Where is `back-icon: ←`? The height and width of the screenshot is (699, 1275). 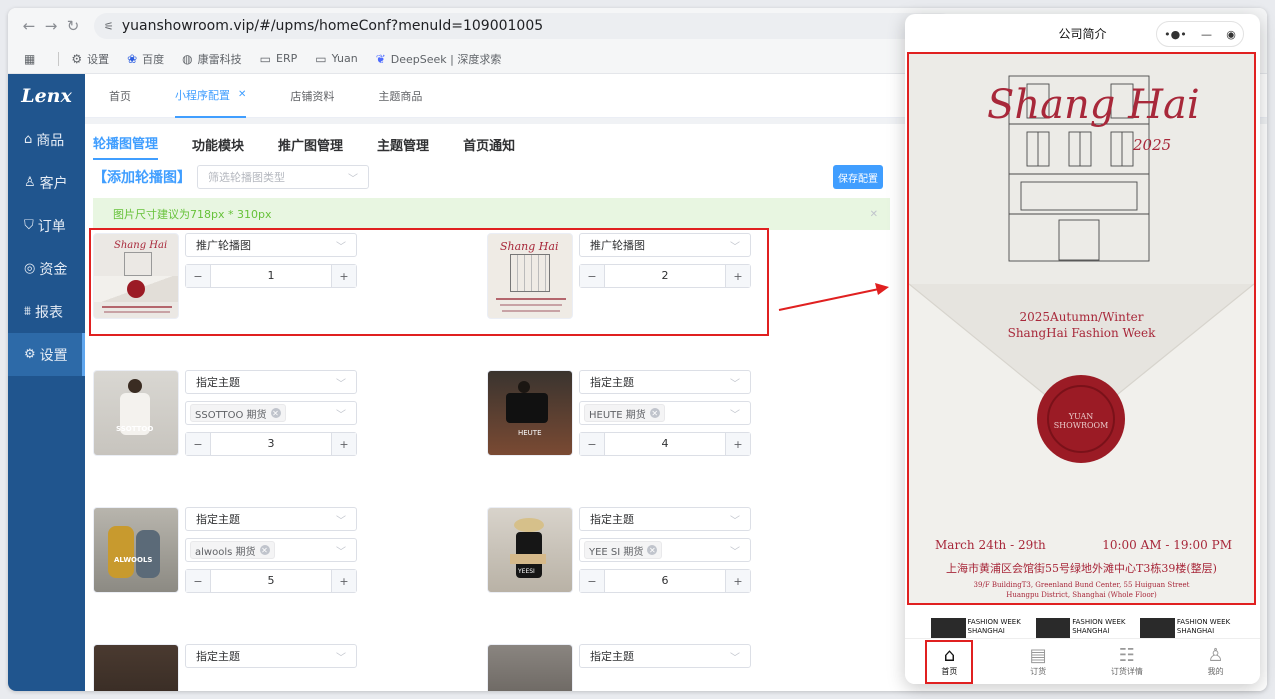
back-icon: ← is located at coordinates (29, 26).